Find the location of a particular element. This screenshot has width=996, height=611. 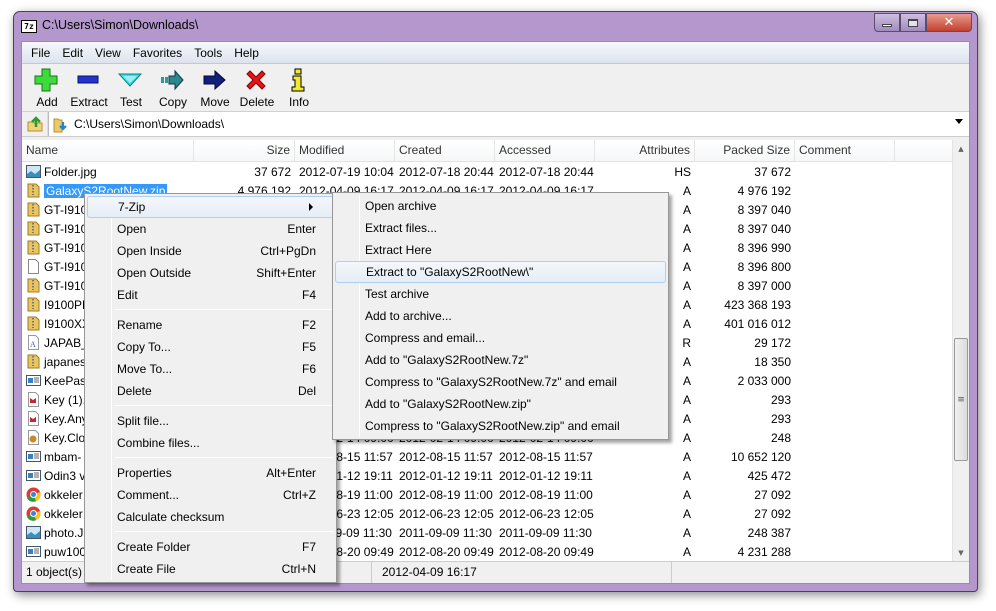

menu-help: Help is located at coordinates (246, 53).